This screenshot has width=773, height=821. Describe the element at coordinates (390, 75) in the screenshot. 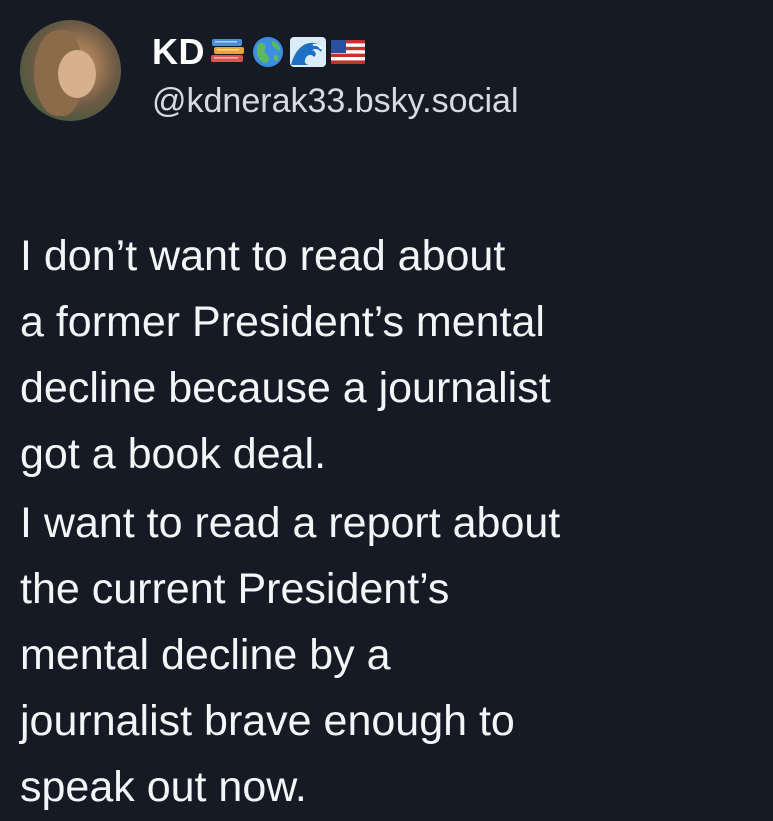

I see `post-header: KD @kdnerak33.bsky.social` at that location.